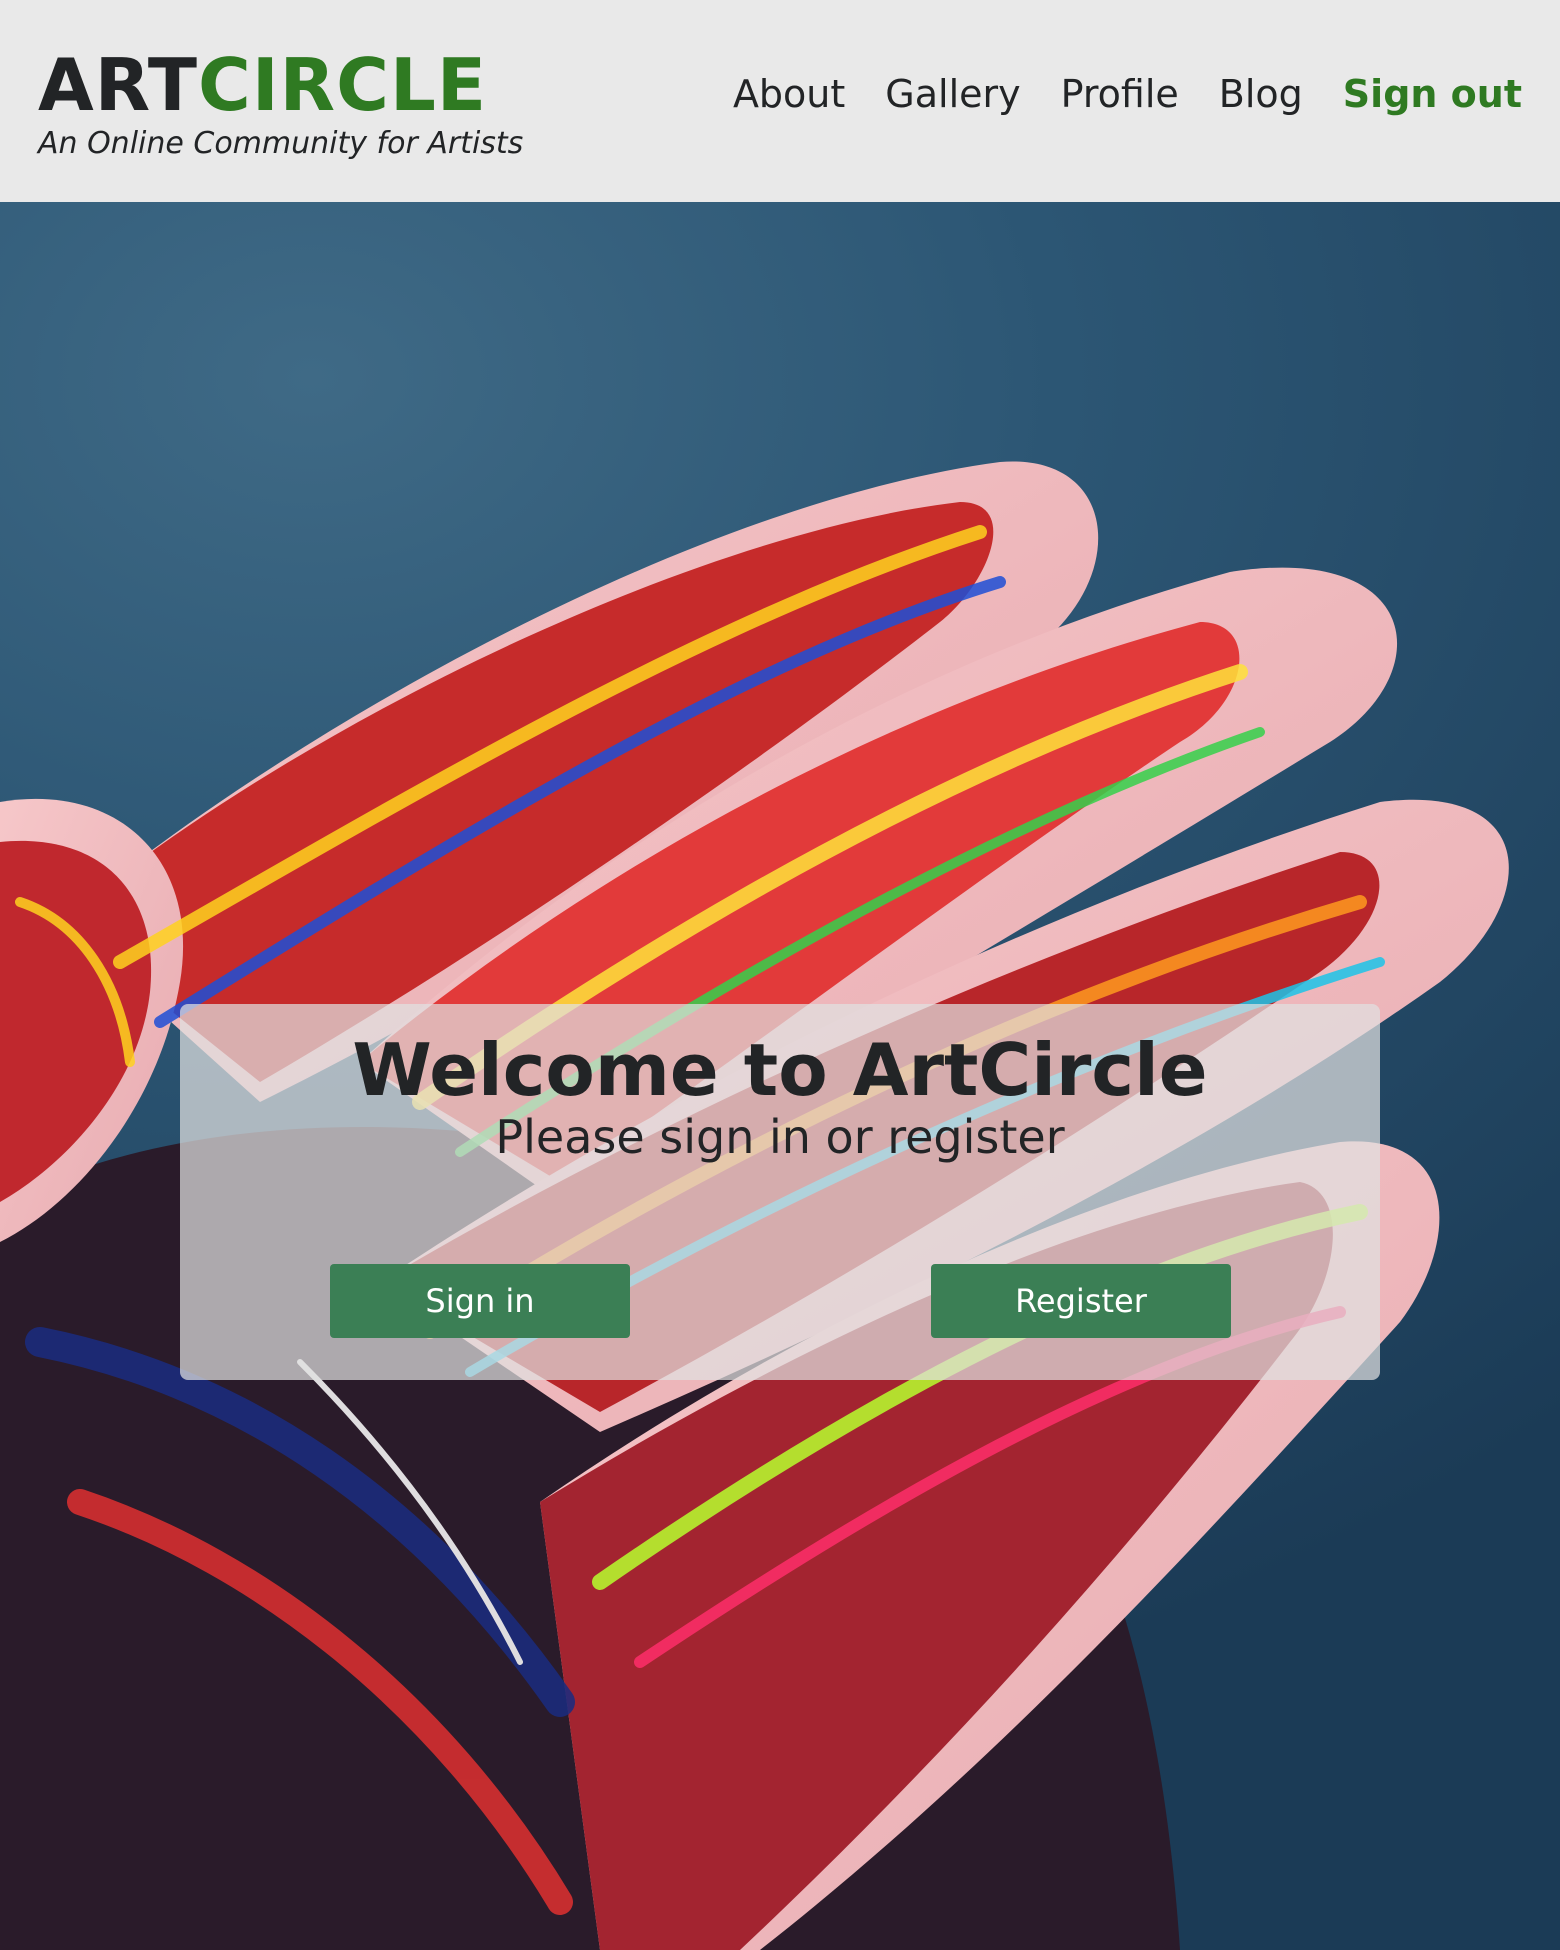  Describe the element at coordinates (480, 1301) in the screenshot. I see `sign-in-button: Sign in` at that location.